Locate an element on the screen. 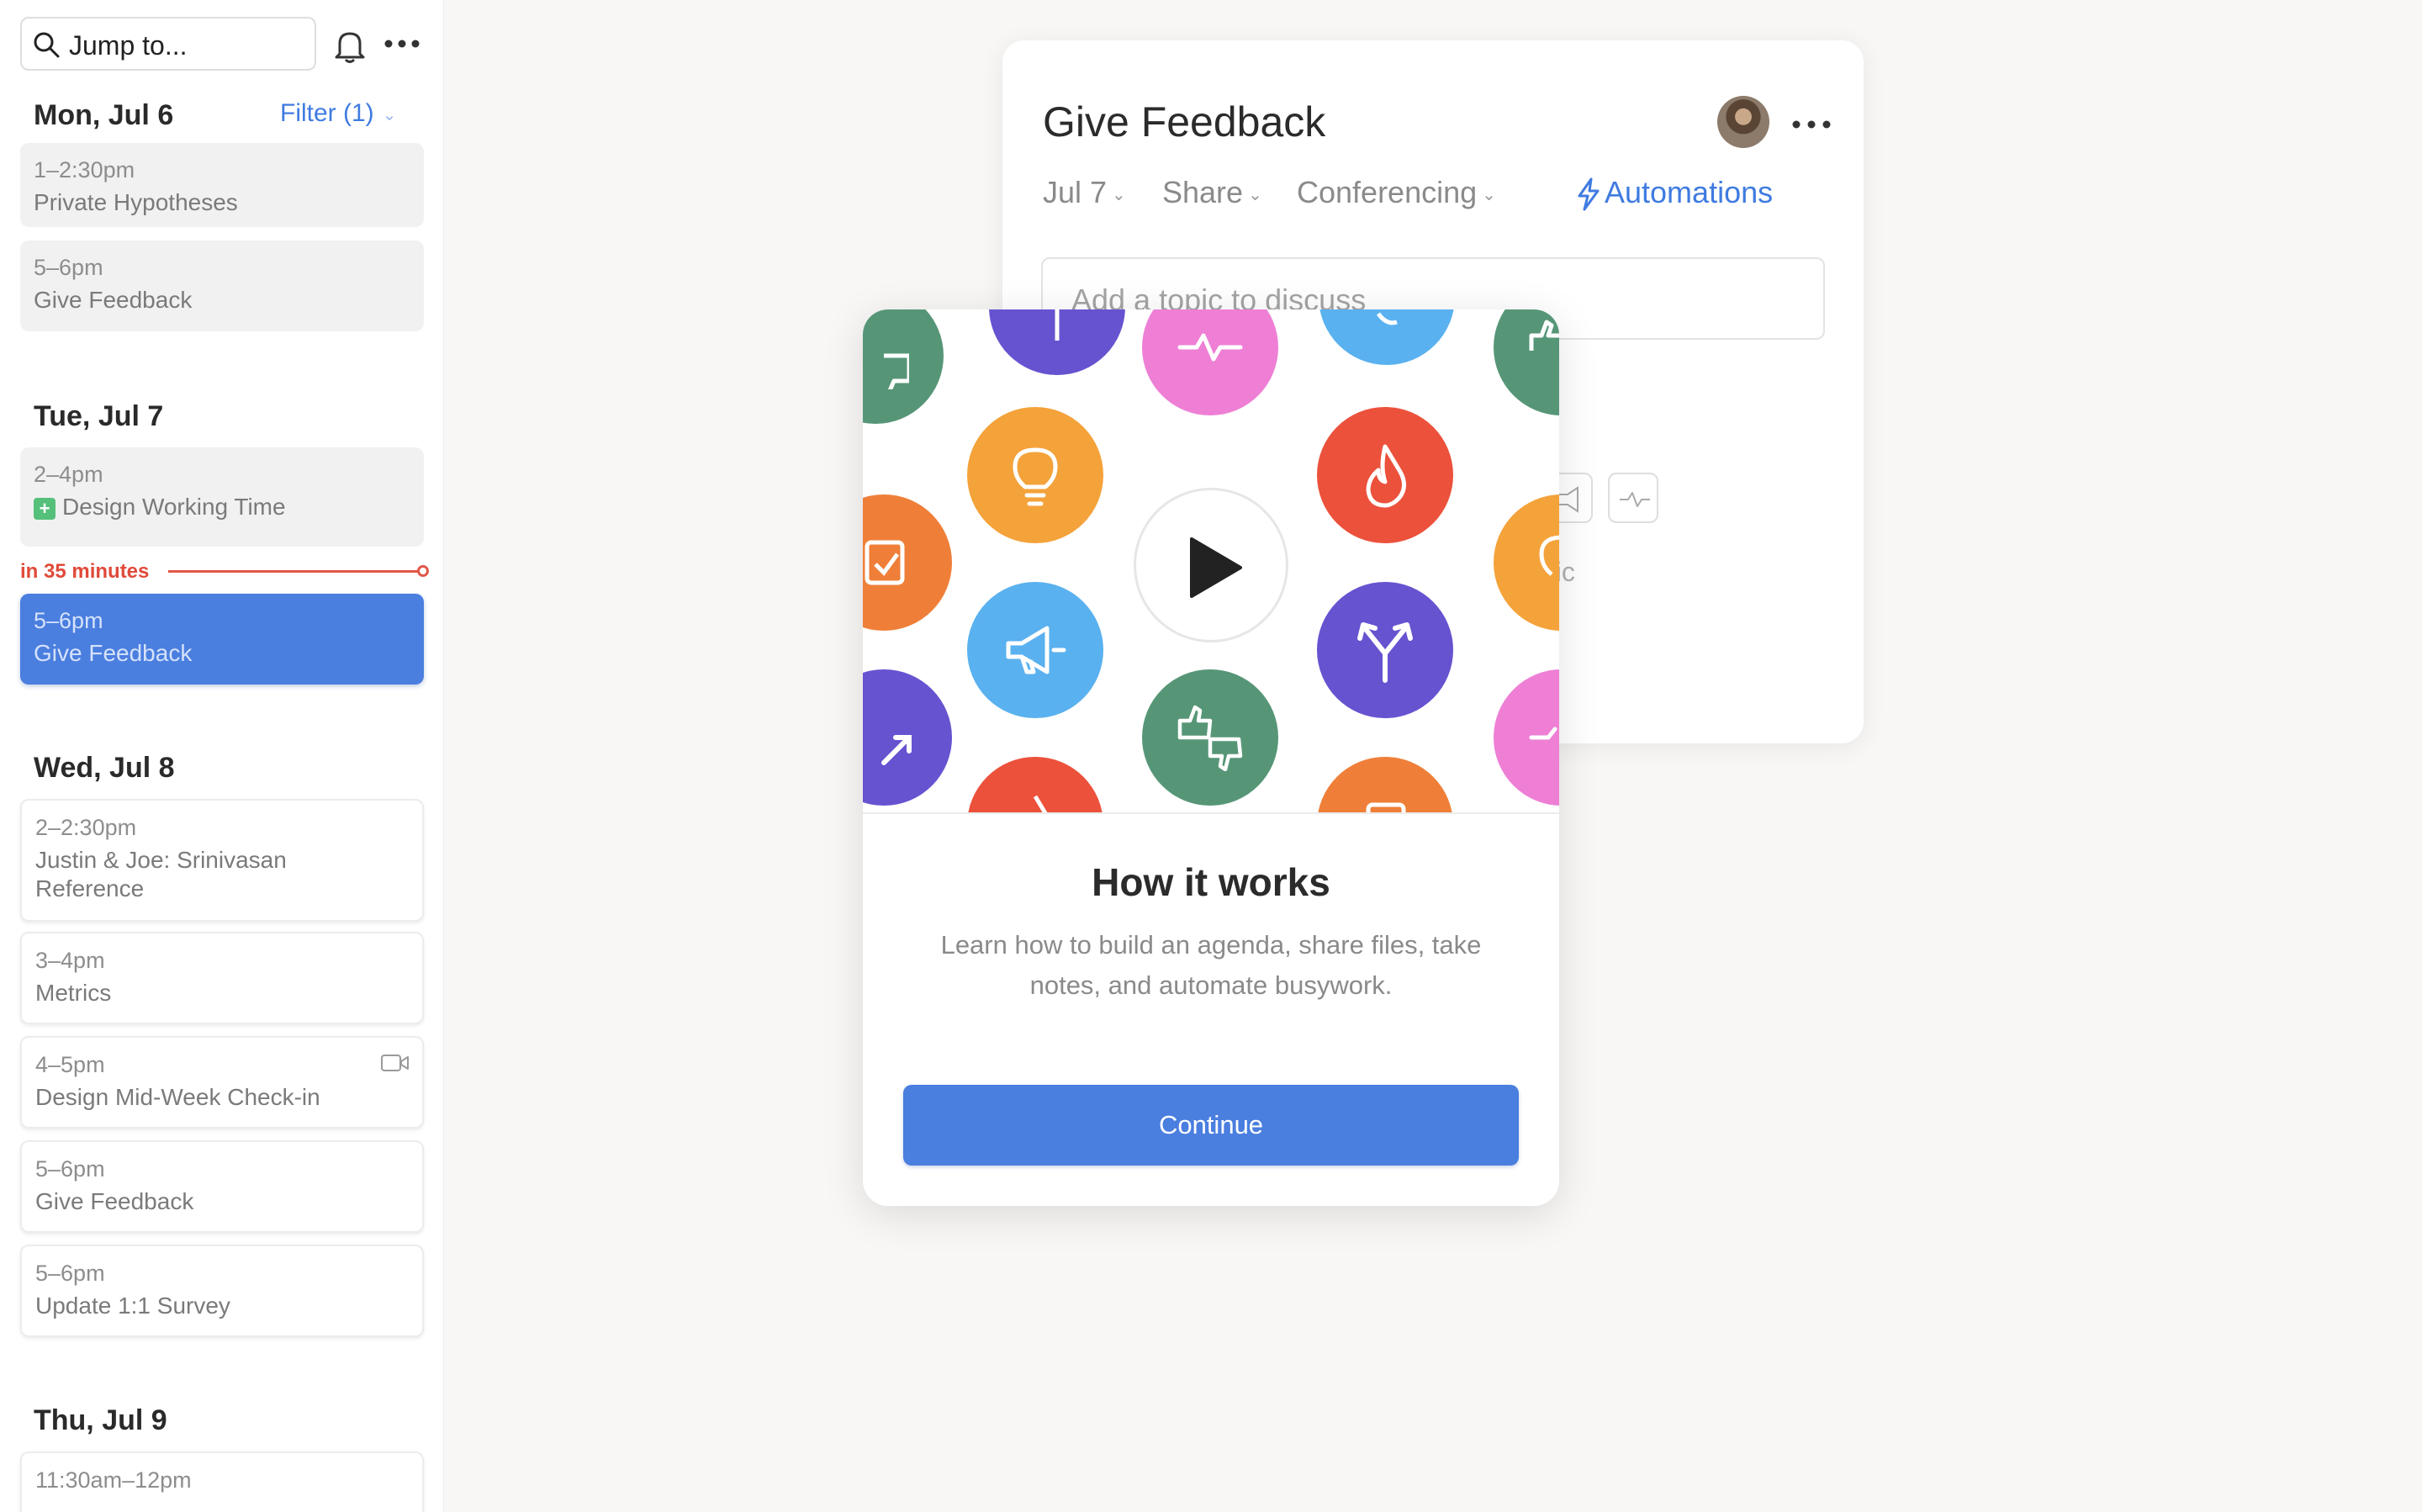 The height and width of the screenshot is (1512, 2422). notifications-button is located at coordinates (350, 45).